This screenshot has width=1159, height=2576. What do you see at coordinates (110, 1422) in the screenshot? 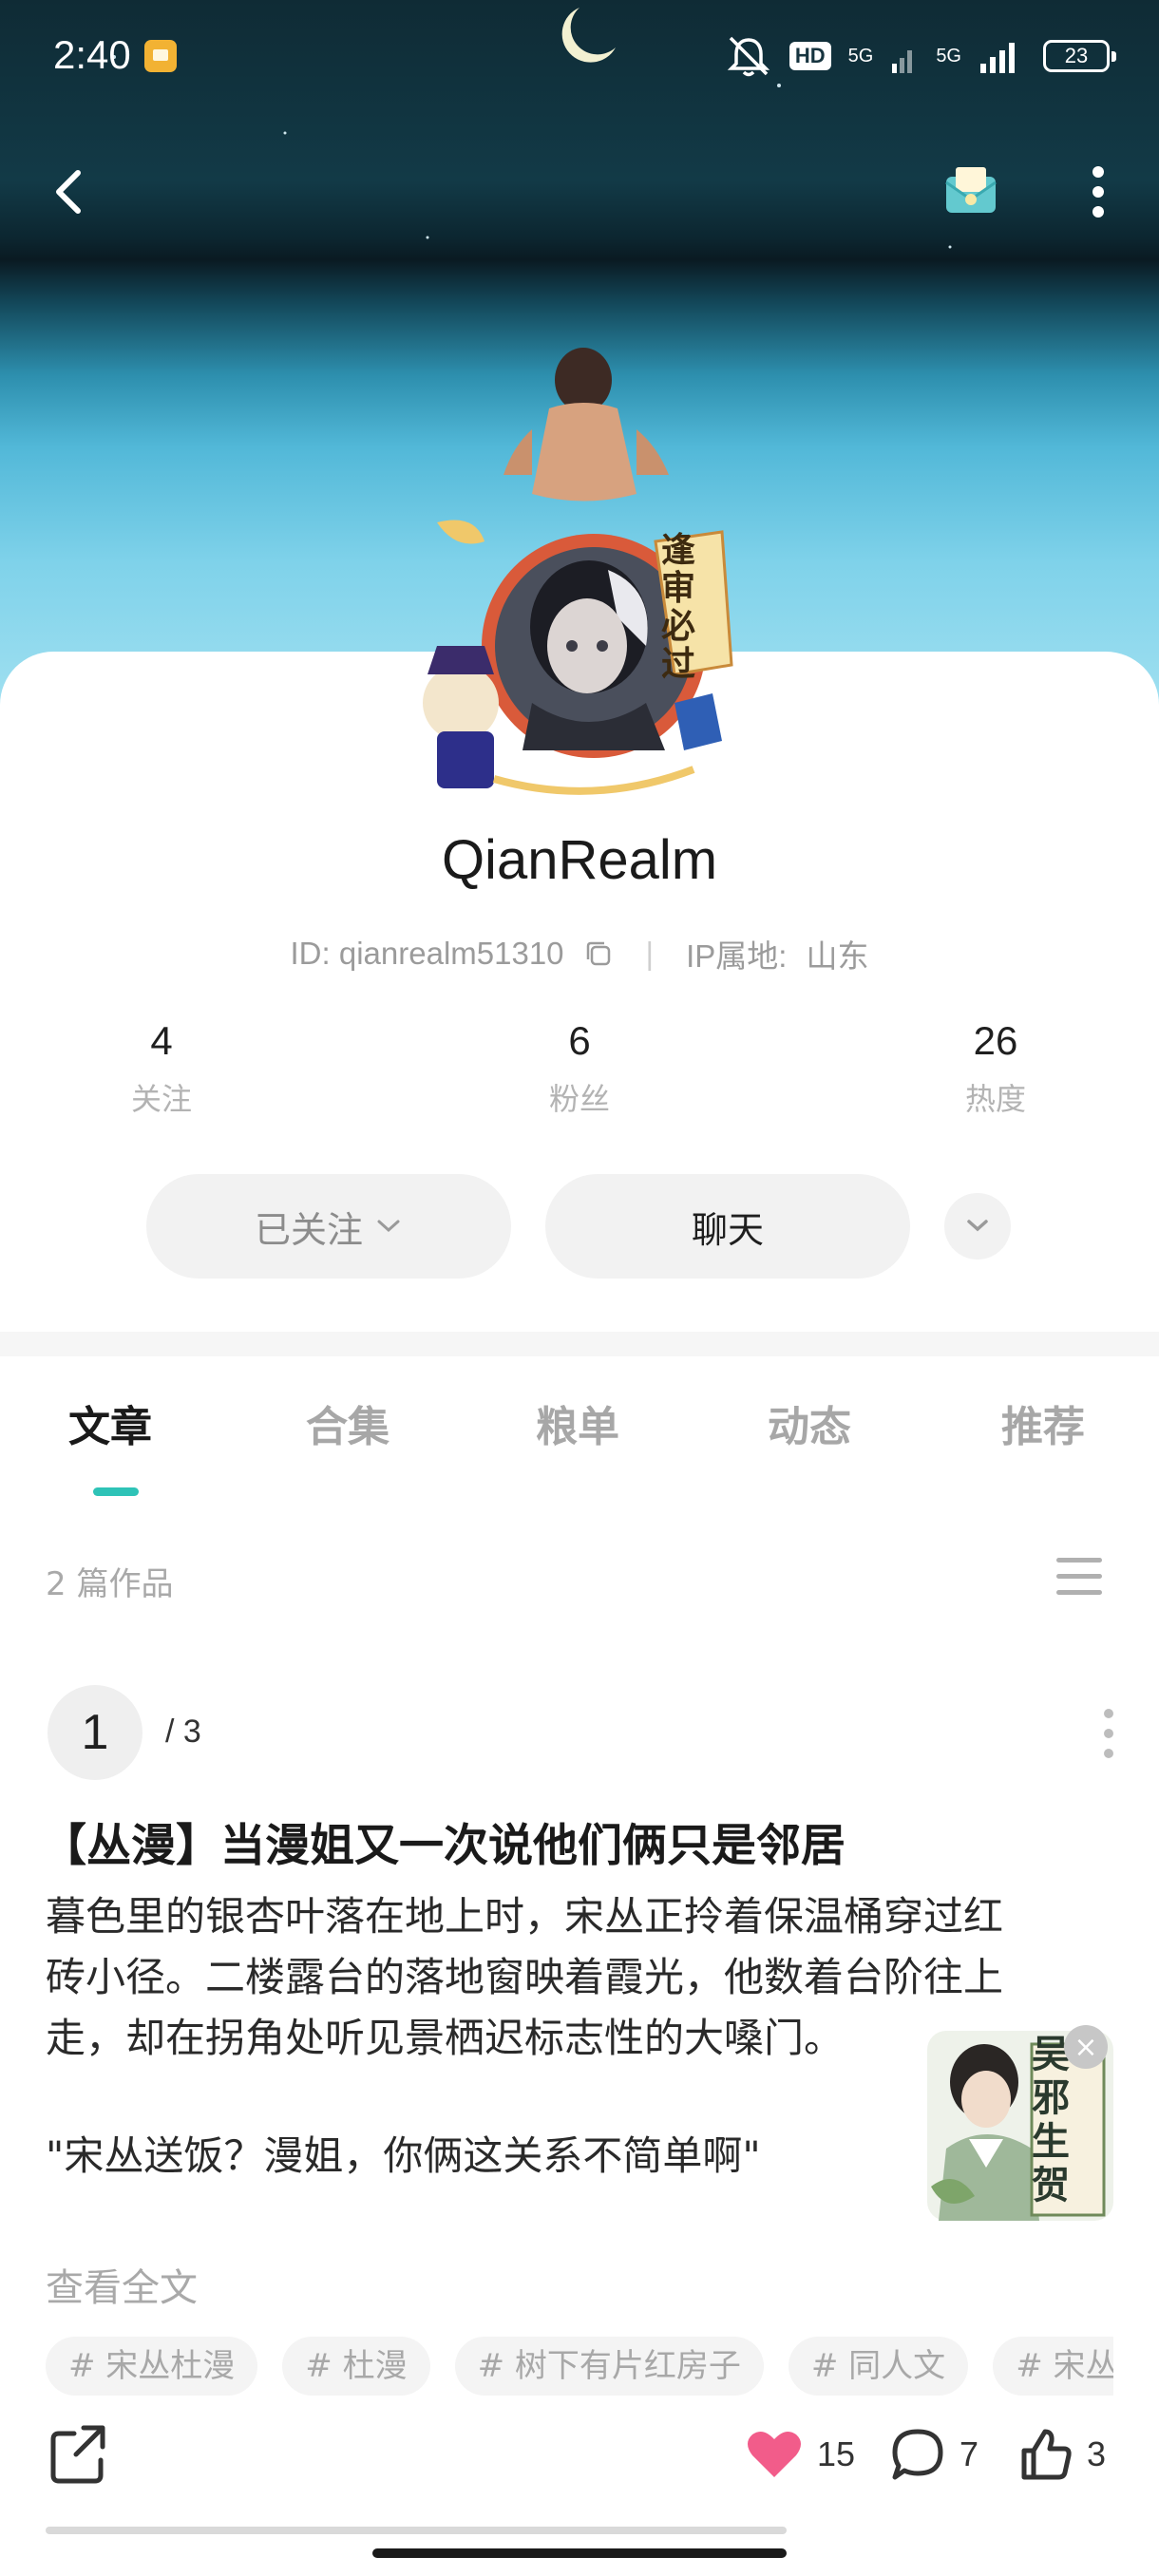
I see `tab-articles: 文章` at bounding box center [110, 1422].